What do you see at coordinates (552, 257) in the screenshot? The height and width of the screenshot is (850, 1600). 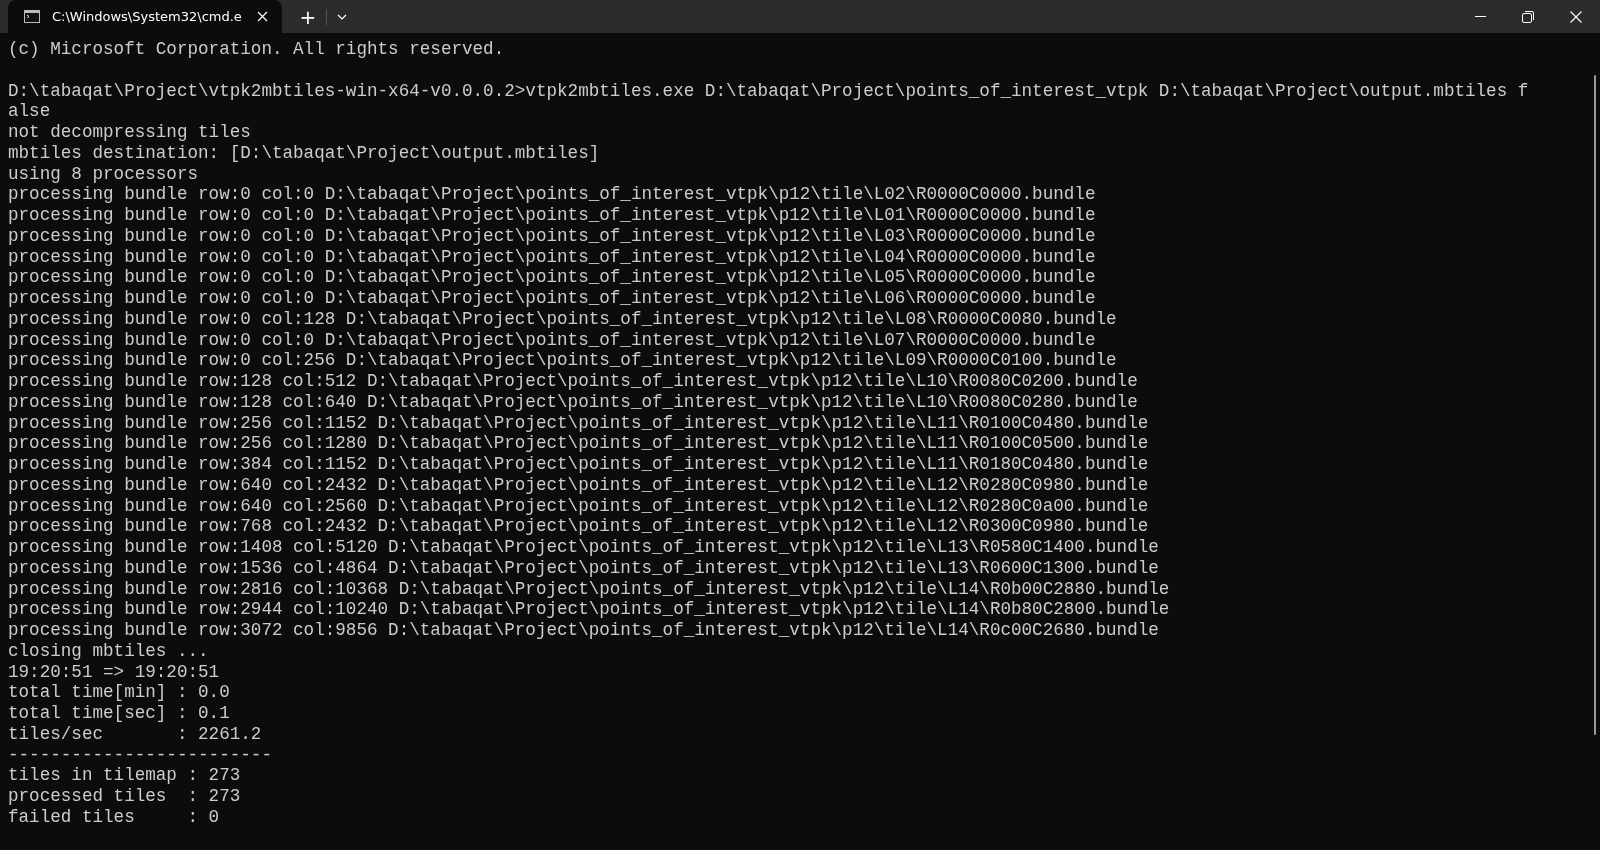 I see `console-line: processing bundle row:0 col:0 D:\tabaqat\Project\points_of_interest_vtpk\p12\tile\L04\R0000C0000.bundle` at bounding box center [552, 257].